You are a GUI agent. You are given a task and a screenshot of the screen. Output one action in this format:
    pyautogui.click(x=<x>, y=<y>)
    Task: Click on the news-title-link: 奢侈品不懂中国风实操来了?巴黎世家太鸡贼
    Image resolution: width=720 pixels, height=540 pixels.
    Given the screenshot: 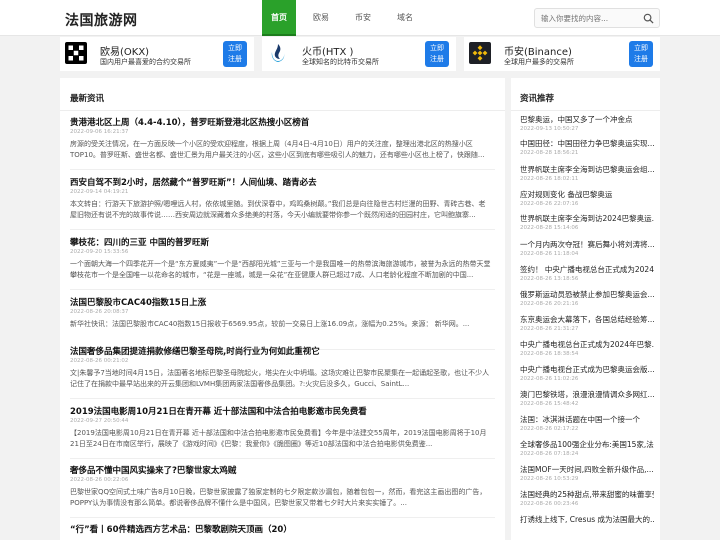 What is the action you would take?
    pyautogui.click(x=153, y=470)
    